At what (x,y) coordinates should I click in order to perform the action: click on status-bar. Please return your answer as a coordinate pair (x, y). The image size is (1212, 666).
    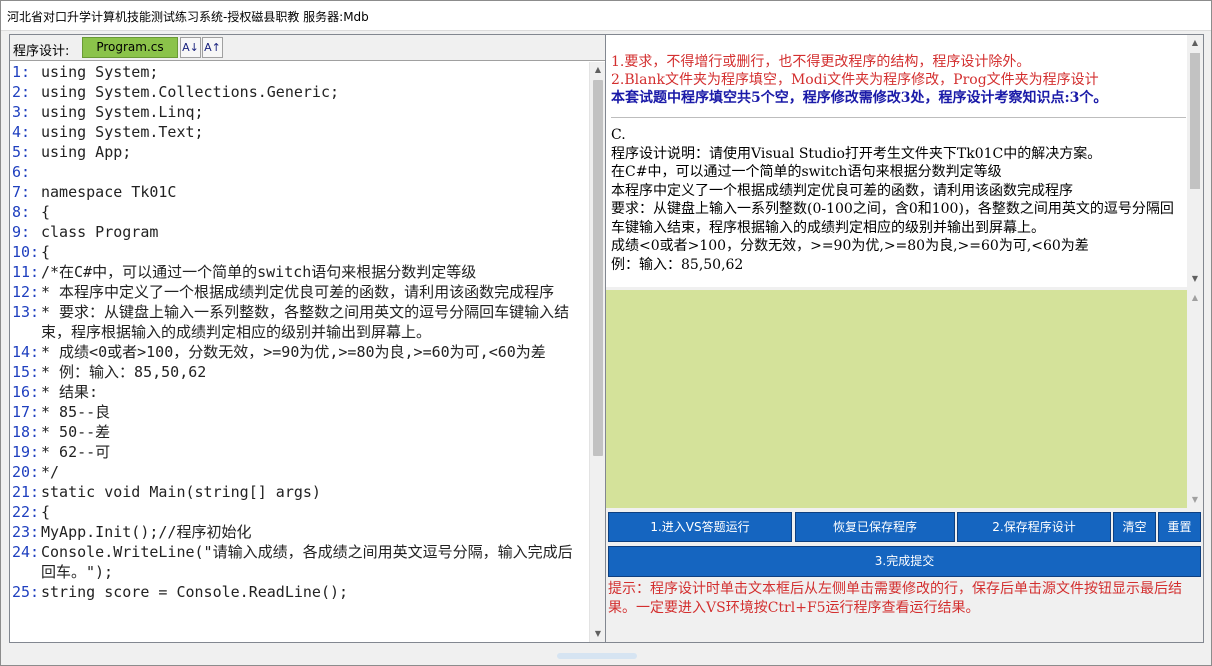
    Looking at the image, I should click on (606, 658).